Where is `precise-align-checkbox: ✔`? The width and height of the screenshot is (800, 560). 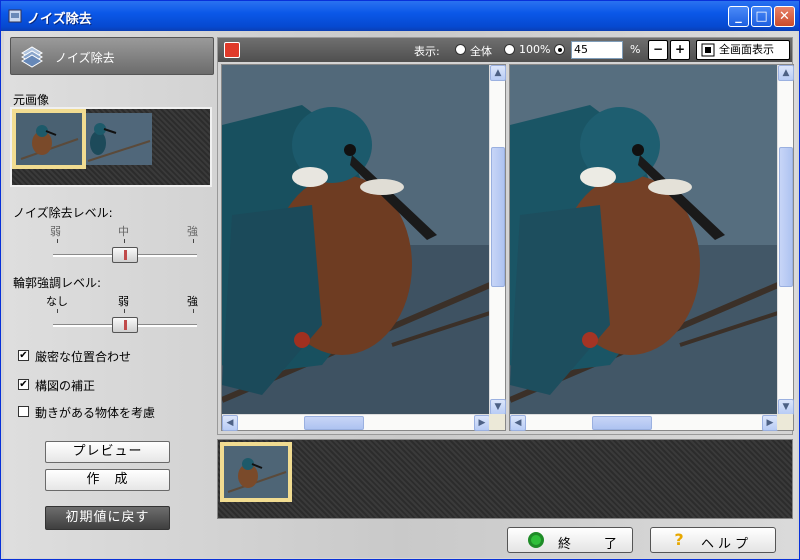 precise-align-checkbox: ✔ is located at coordinates (23, 355).